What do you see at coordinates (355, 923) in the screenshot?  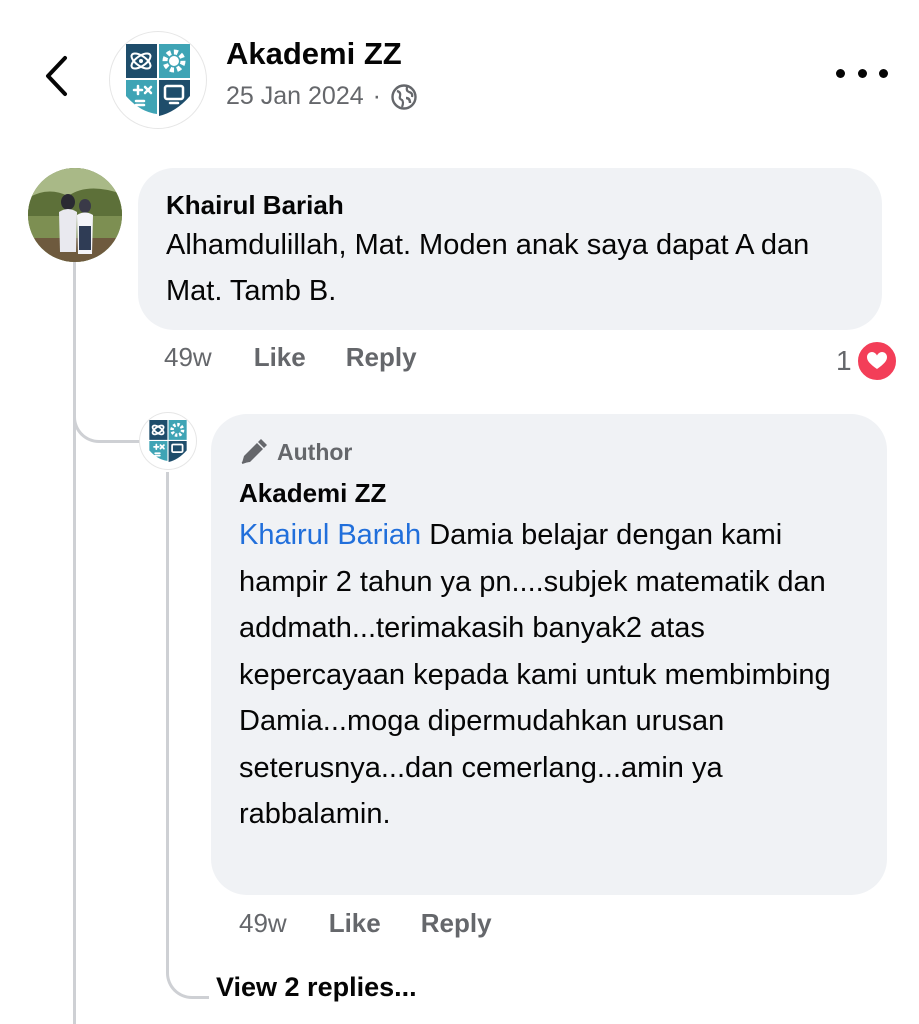 I see `reply-like-button: Like` at bounding box center [355, 923].